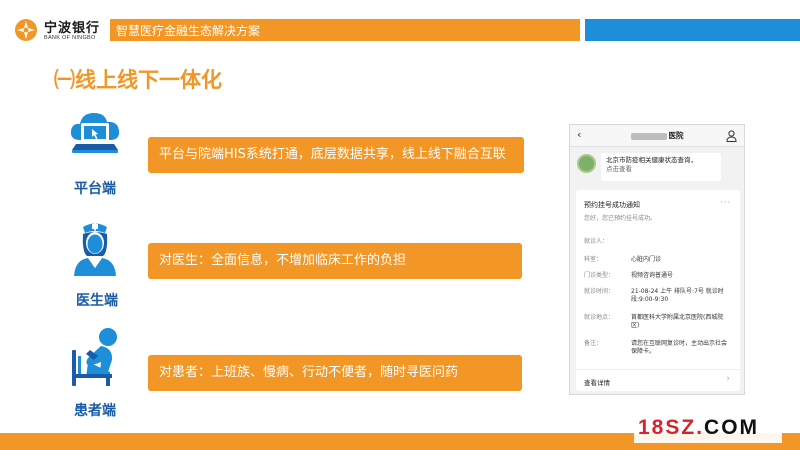  I want to click on card-row-remark: 备注： 请您在互联网复诊时，主动出示社会保障卡。, so click(659, 349).